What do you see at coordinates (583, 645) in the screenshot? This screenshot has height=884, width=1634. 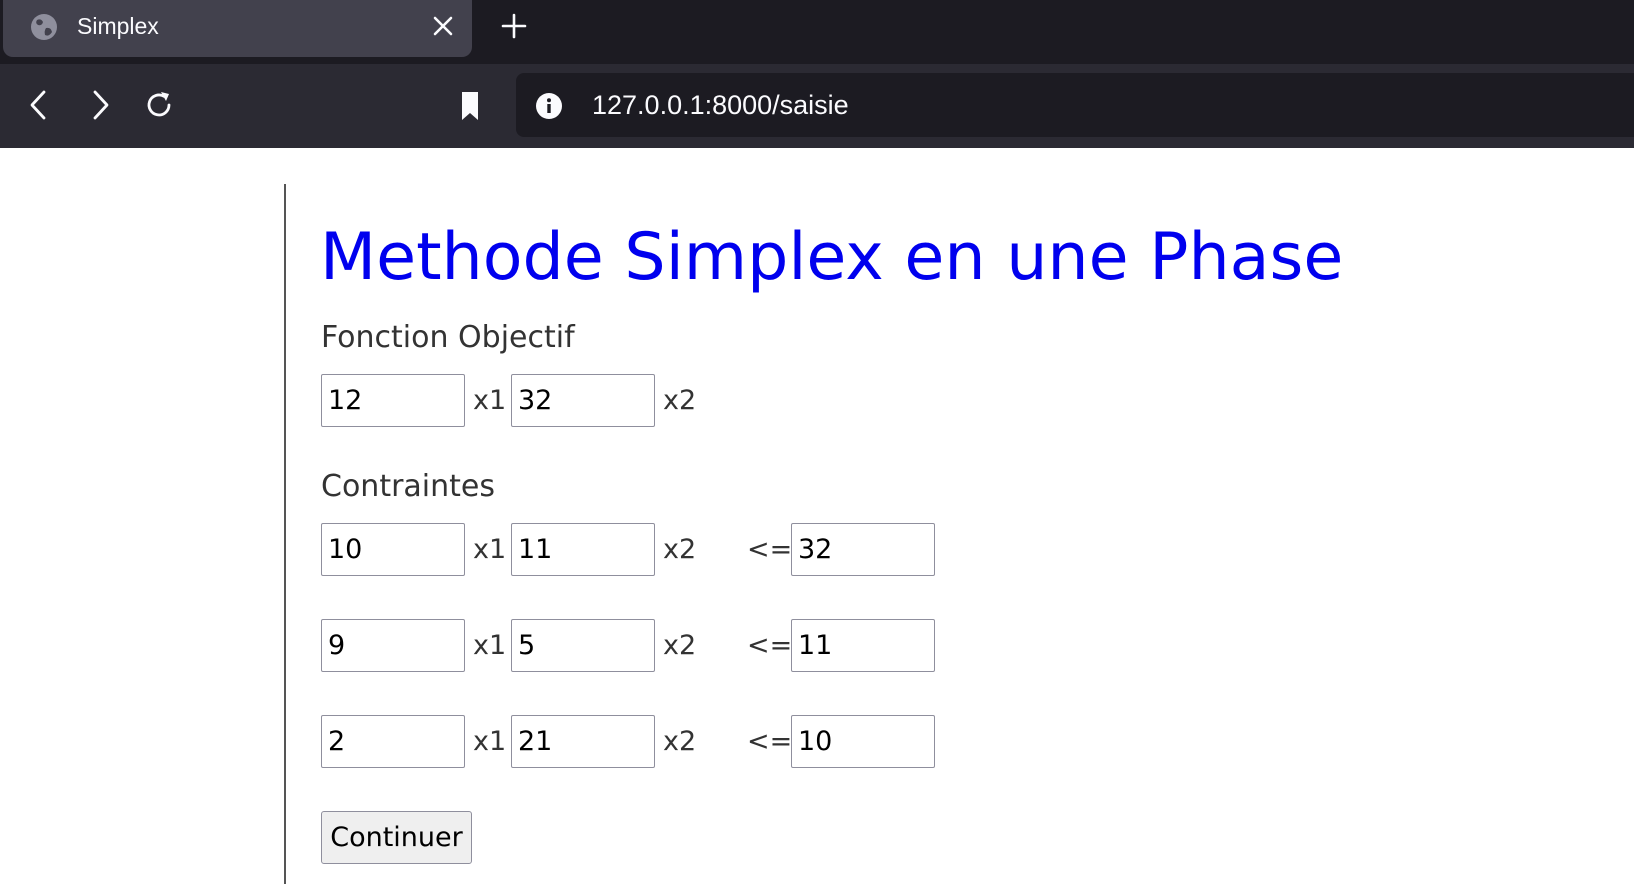 I see `constraint-2-coef-x2-input` at bounding box center [583, 645].